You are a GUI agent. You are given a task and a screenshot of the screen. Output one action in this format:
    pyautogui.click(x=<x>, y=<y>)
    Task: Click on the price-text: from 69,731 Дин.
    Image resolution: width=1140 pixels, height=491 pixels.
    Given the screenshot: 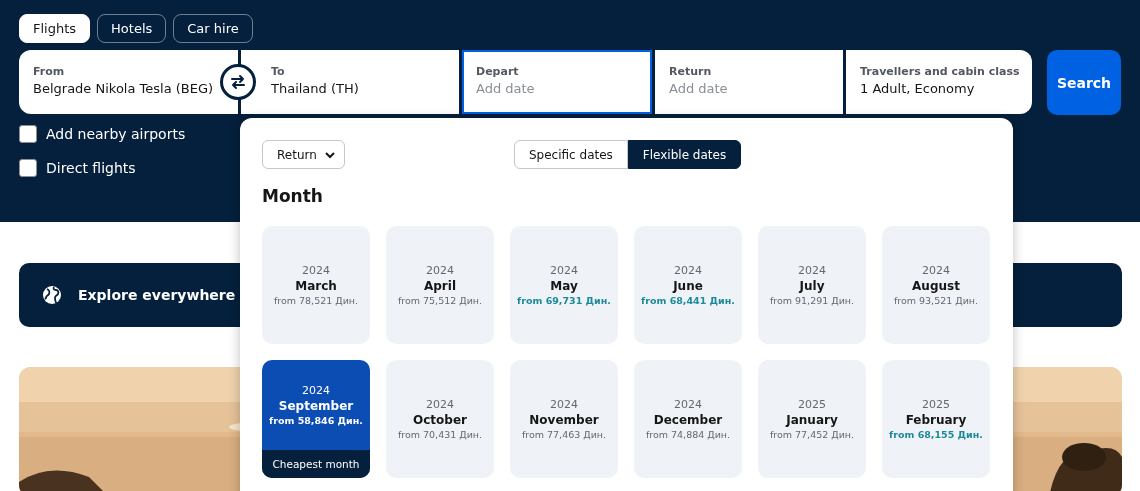 What is the action you would take?
    pyautogui.click(x=564, y=300)
    